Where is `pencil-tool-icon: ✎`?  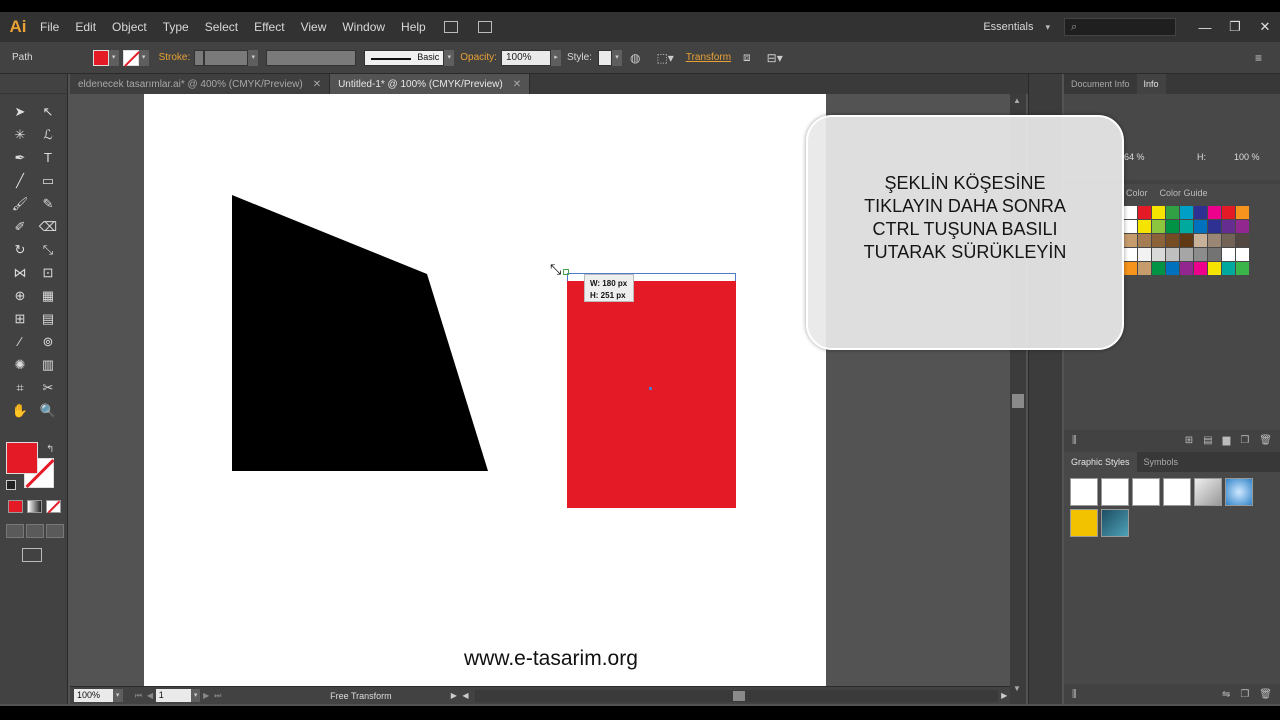
pencil-tool-icon: ✎ is located at coordinates (48, 203).